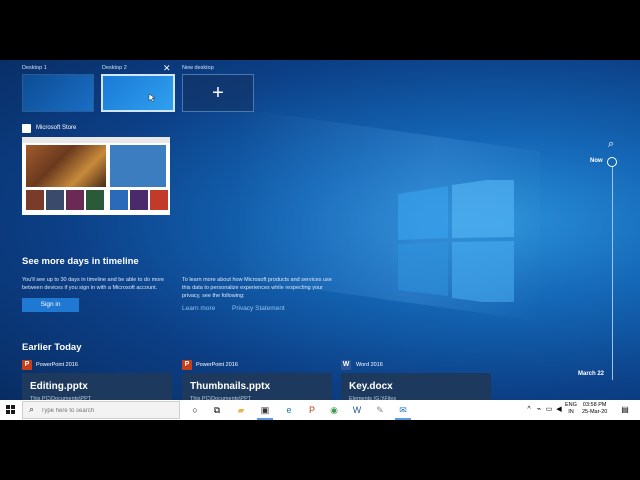 The width and height of the screenshot is (640, 480). What do you see at coordinates (152, 98) in the screenshot?
I see `cursor-icon` at bounding box center [152, 98].